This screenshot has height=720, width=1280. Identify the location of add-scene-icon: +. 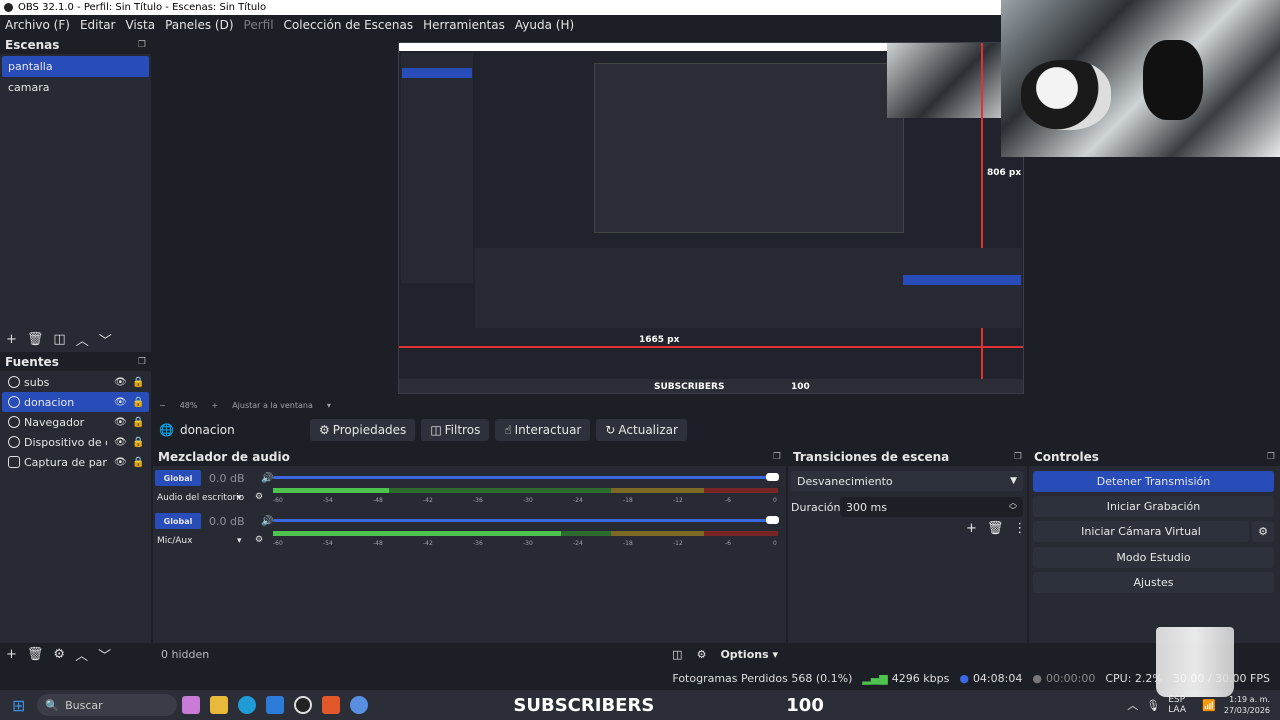
(11, 339).